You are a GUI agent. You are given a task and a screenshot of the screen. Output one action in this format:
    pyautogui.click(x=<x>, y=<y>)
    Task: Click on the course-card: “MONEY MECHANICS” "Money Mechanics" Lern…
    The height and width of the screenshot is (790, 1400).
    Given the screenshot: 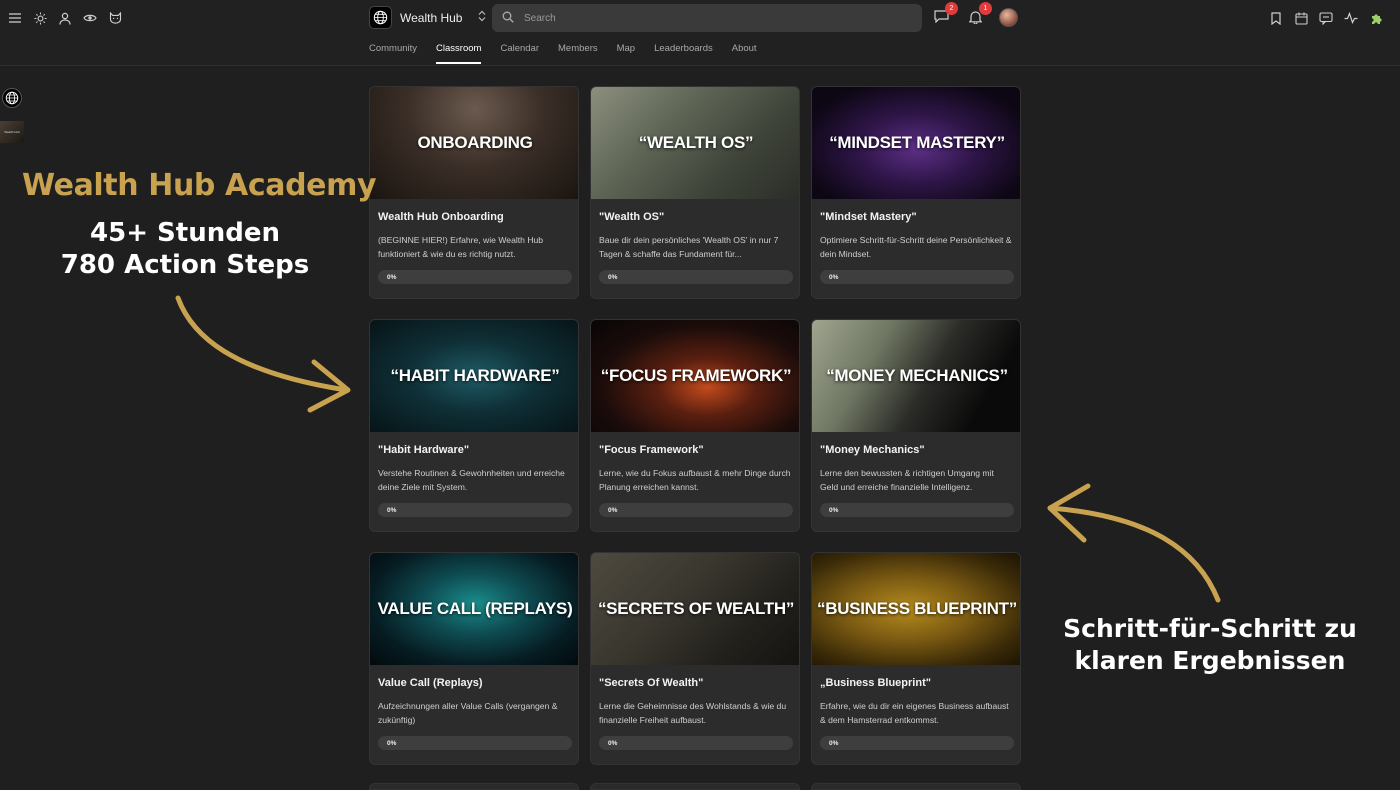 What is the action you would take?
    pyautogui.click(x=916, y=425)
    